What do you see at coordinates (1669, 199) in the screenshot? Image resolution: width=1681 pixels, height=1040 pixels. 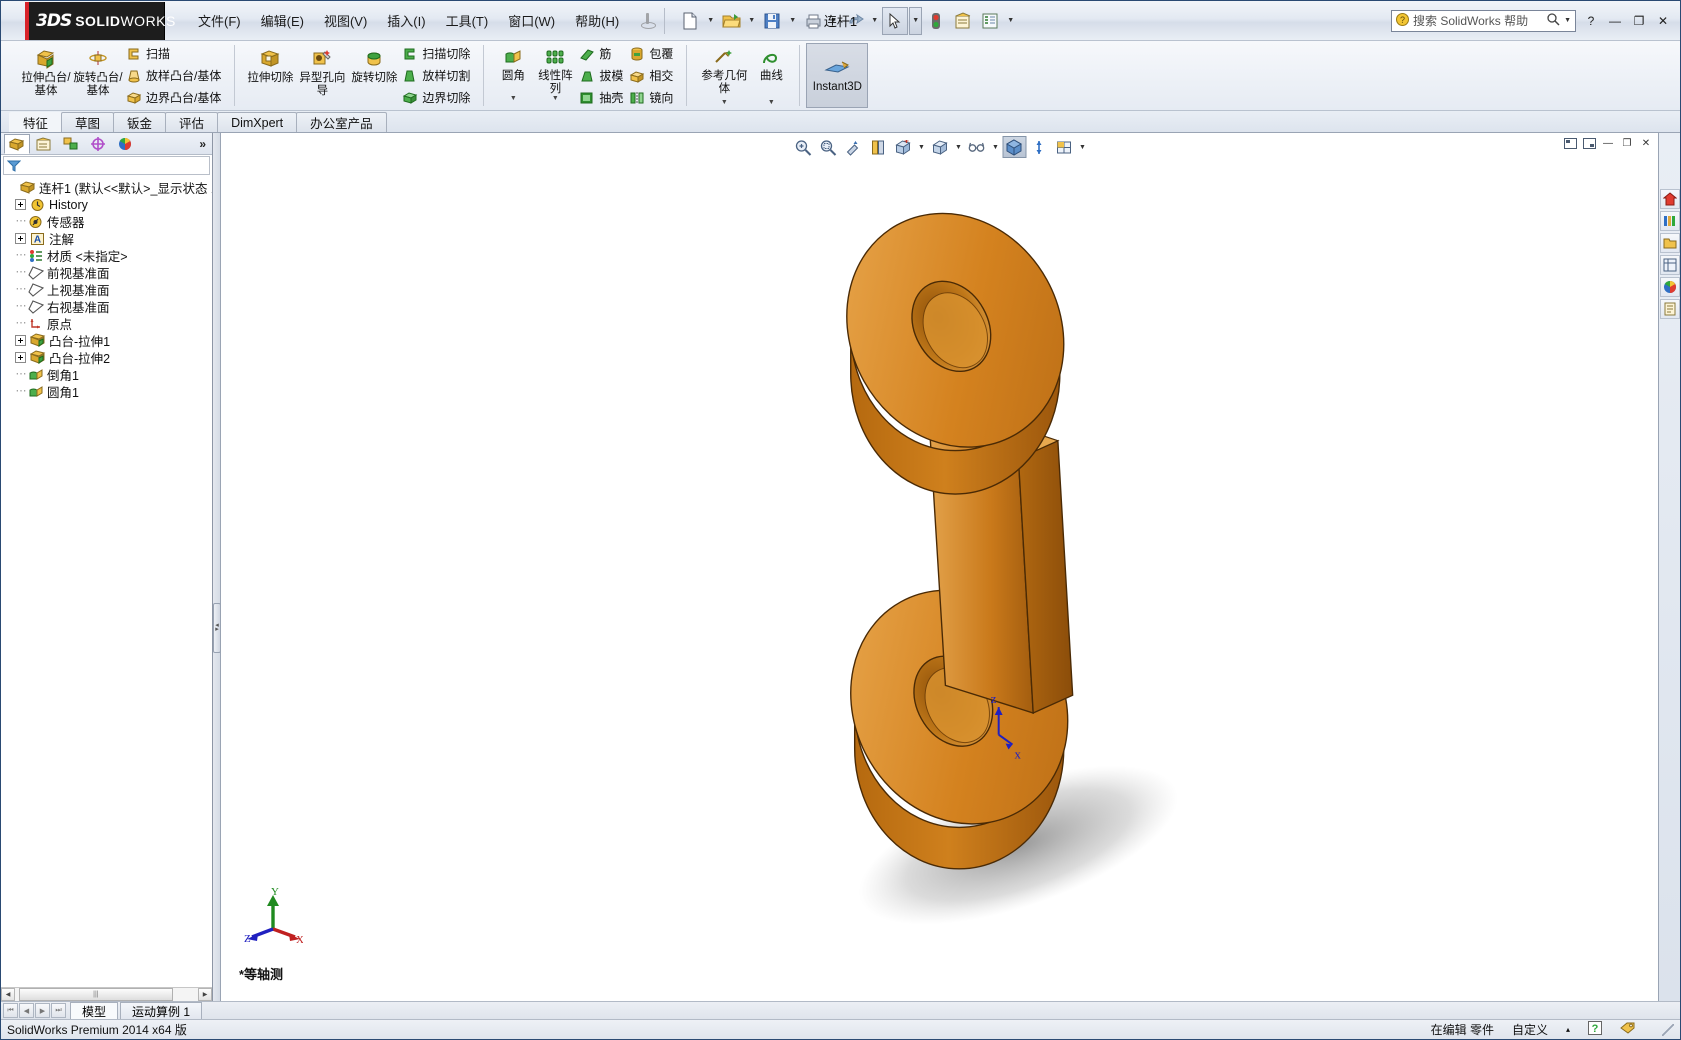 I see `task-pane-home` at bounding box center [1669, 199].